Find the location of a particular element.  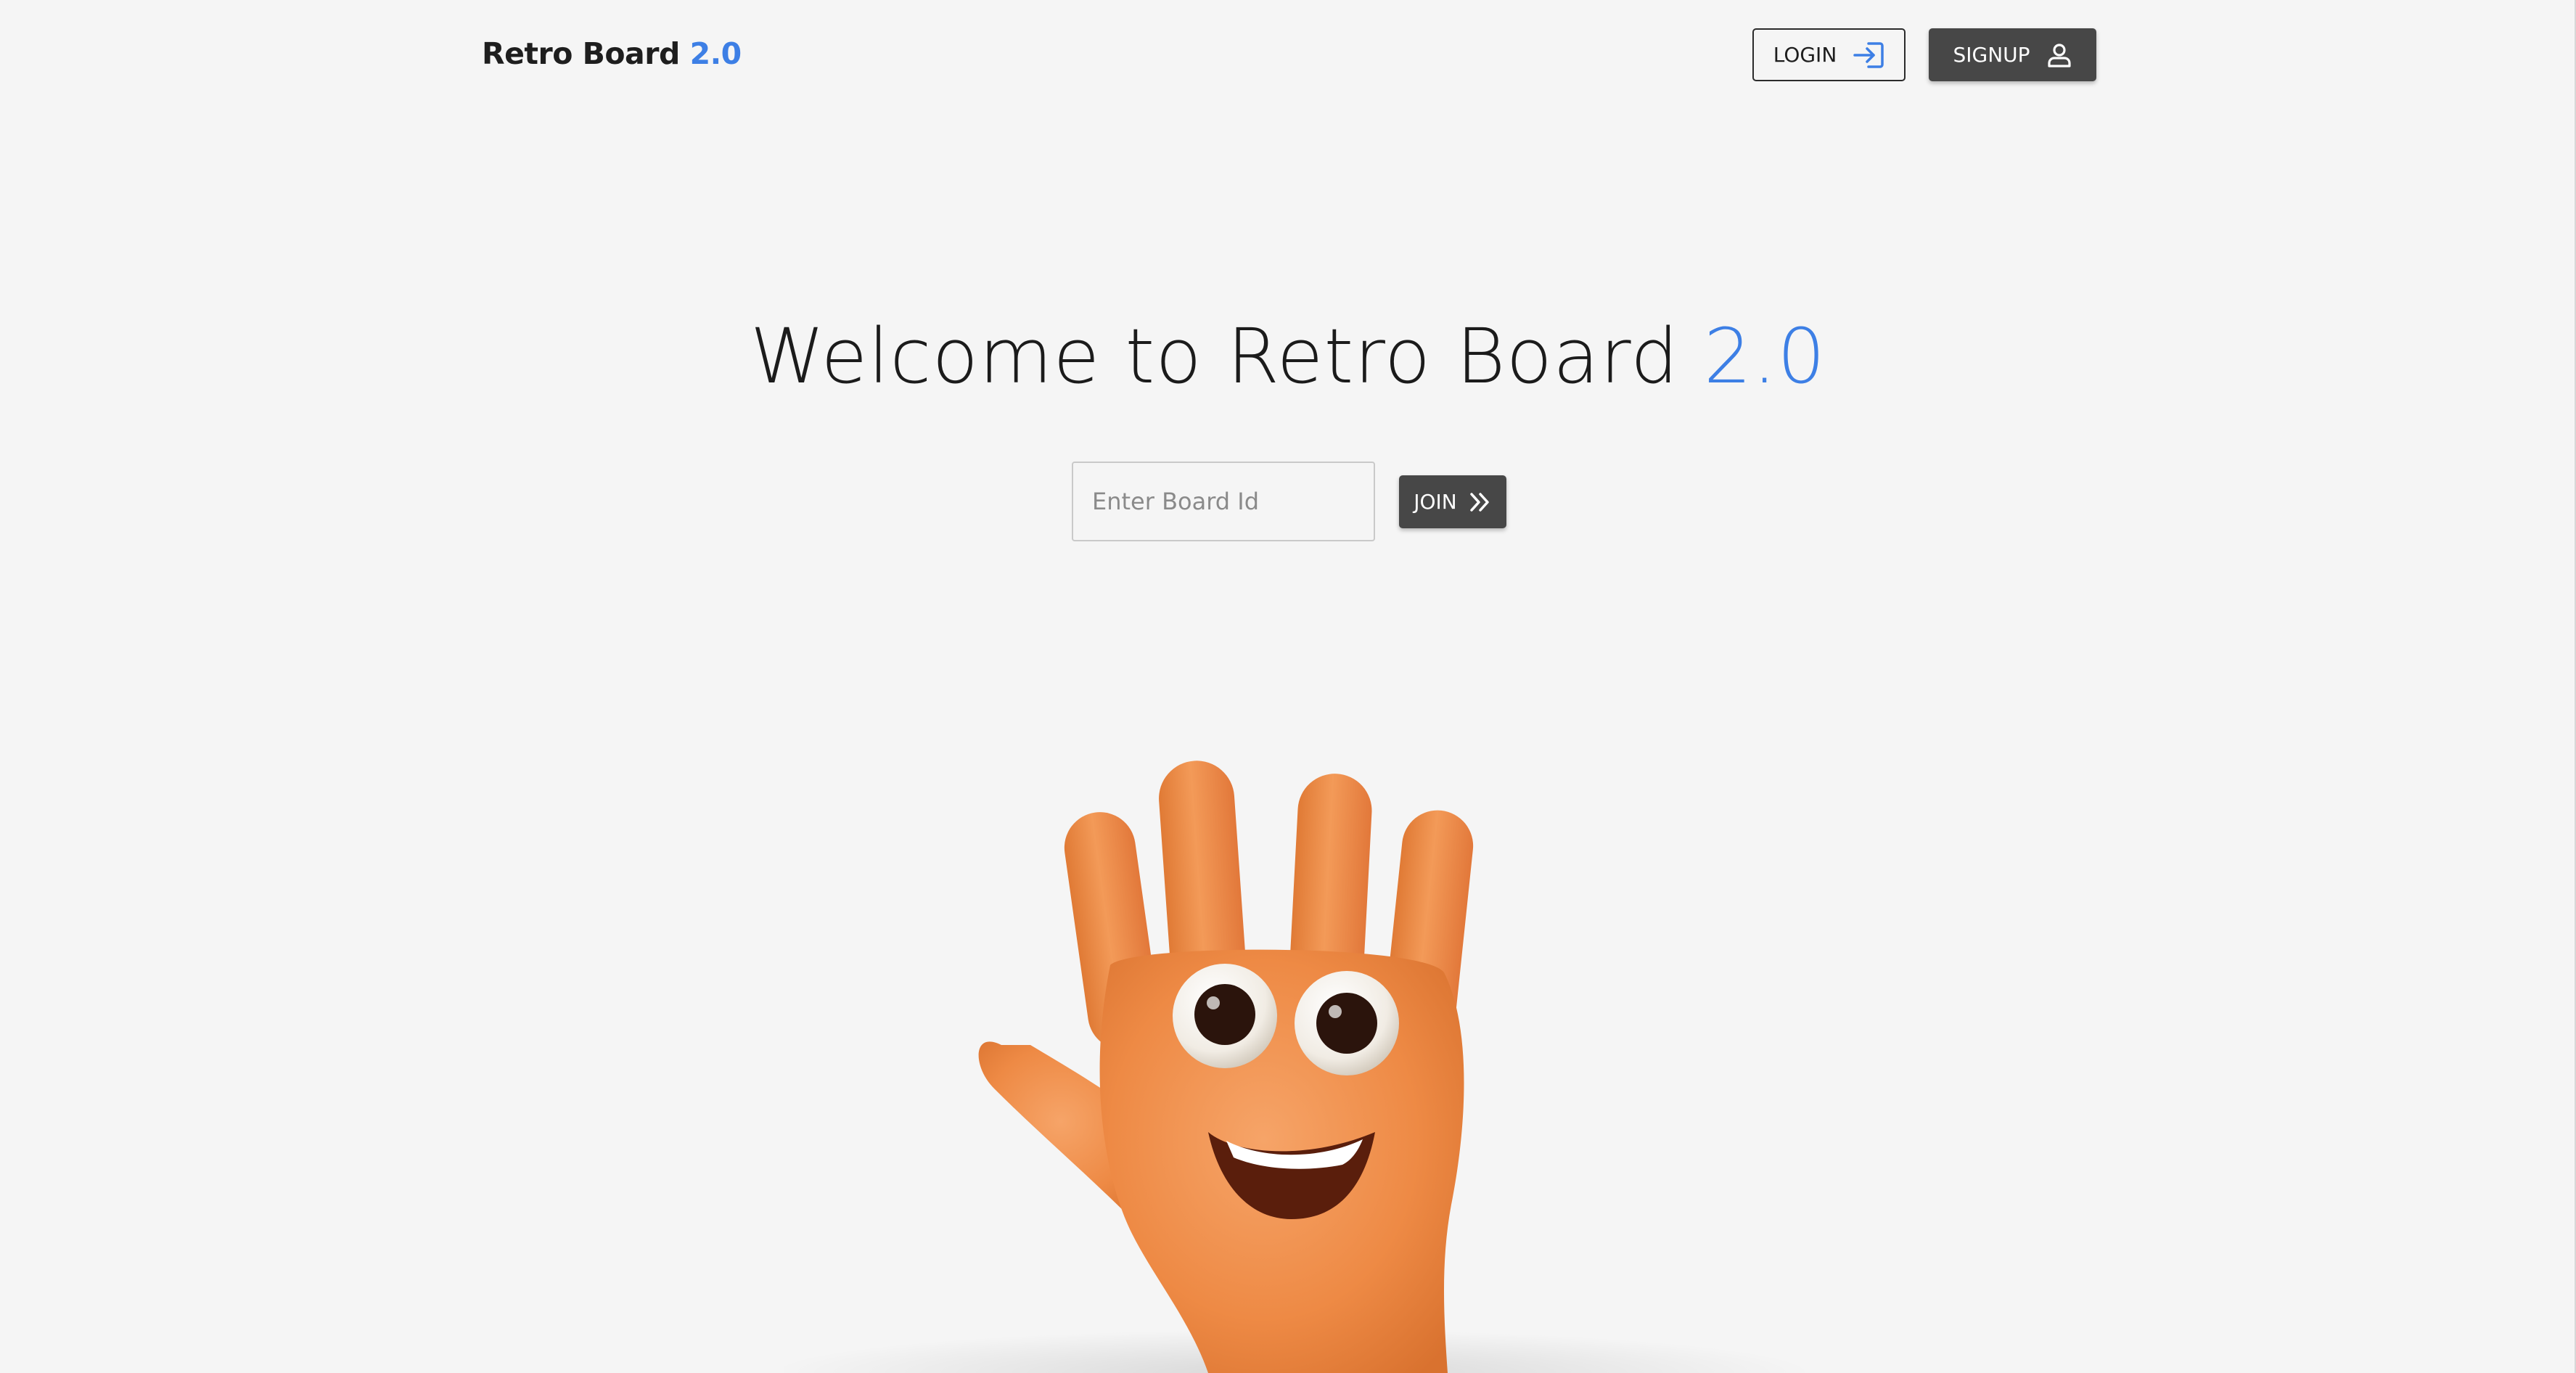

join-label: JOIN is located at coordinates (1435, 502).